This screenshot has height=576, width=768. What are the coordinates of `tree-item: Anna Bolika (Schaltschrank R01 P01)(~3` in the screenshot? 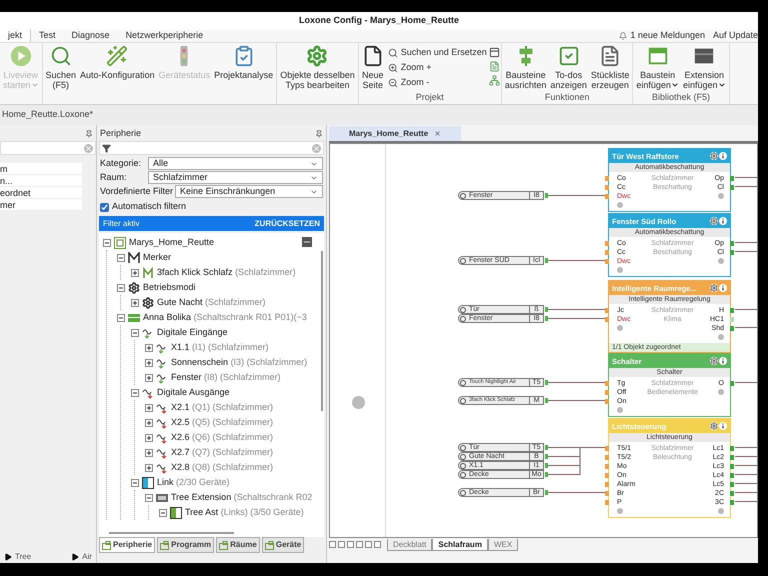 It's located at (225, 317).